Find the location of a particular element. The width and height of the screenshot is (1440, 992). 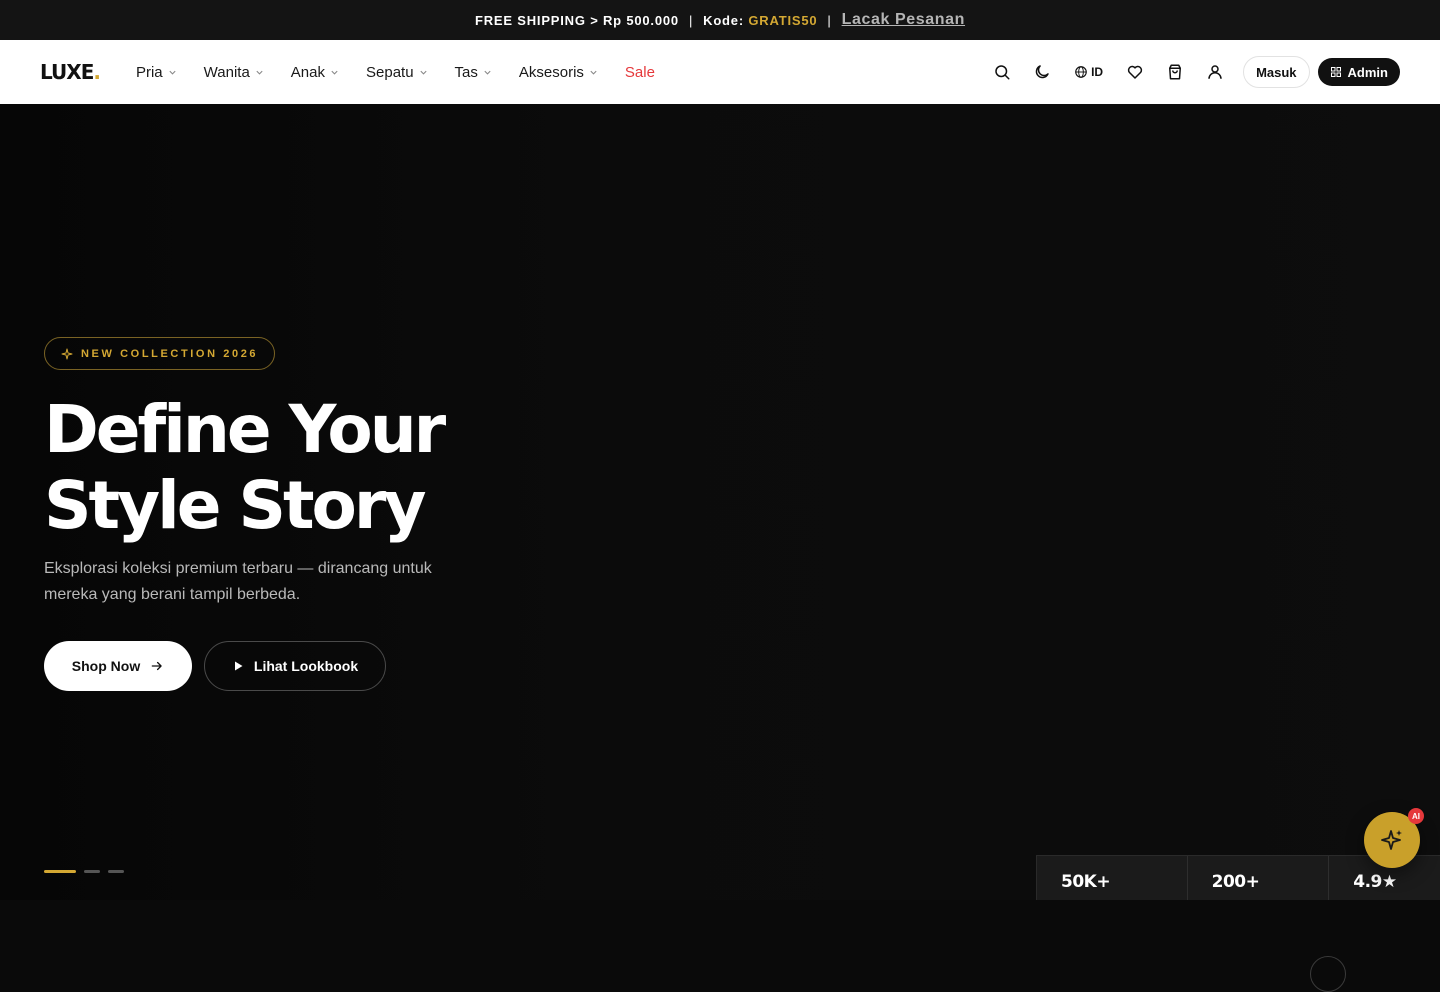

nav-item-pria: Pria is located at coordinates (156, 72).